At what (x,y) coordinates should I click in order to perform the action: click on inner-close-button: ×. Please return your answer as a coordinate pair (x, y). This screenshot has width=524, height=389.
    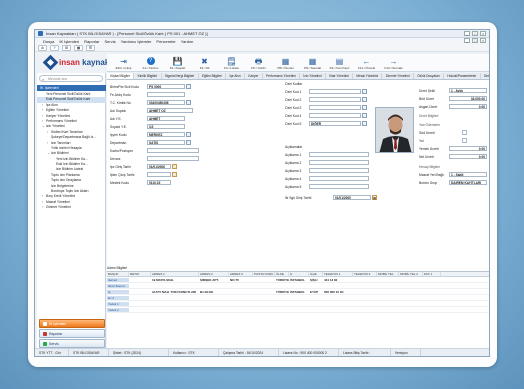
    Looking at the image, I should click on (483, 40).